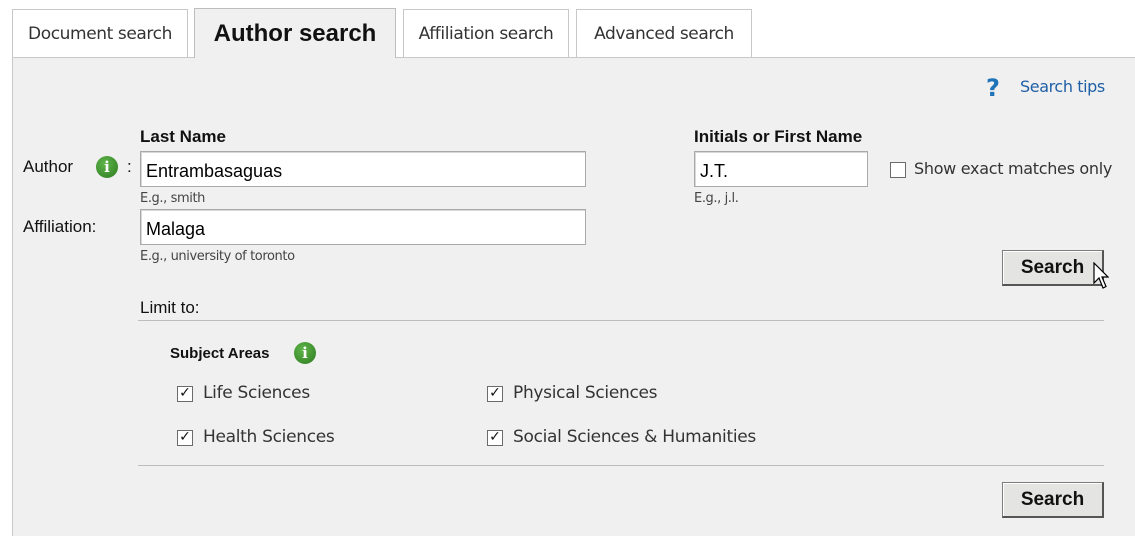 This screenshot has width=1135, height=536. I want to click on limit-divider, so click(621, 320).